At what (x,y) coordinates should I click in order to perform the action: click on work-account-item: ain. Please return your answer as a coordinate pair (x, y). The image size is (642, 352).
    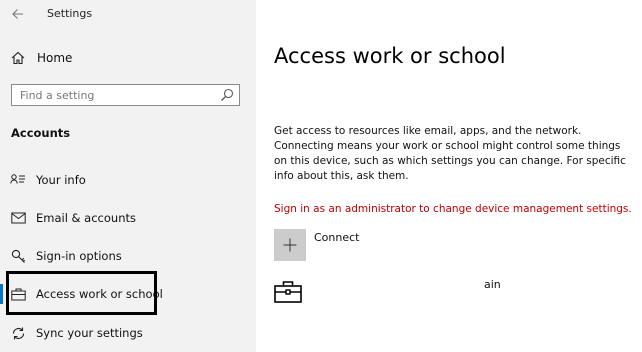
    Looking at the image, I should click on (454, 292).